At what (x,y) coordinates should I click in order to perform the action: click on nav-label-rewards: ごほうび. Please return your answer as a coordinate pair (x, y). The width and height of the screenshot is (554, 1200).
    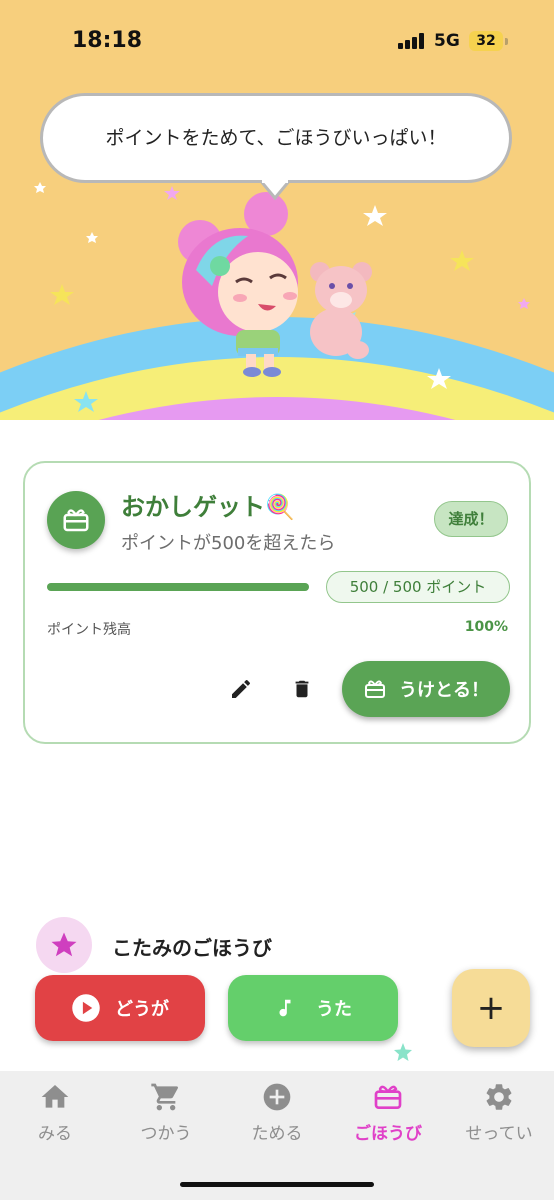
    Looking at the image, I should click on (388, 1134).